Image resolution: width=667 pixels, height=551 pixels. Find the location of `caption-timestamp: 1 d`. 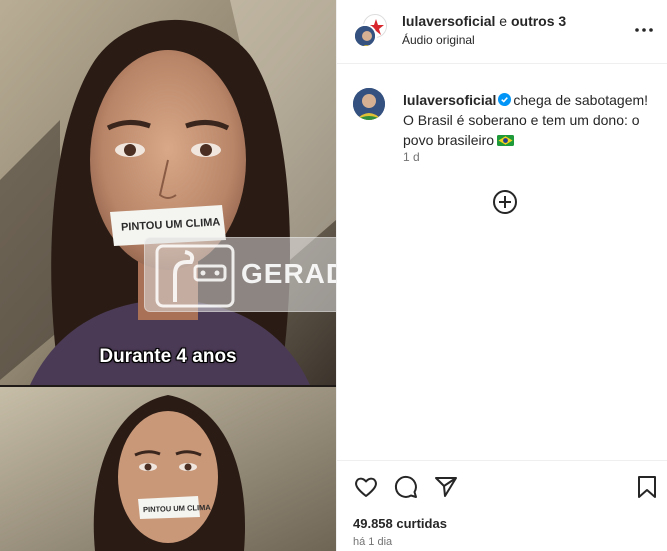

caption-timestamp: 1 d is located at coordinates (411, 157).